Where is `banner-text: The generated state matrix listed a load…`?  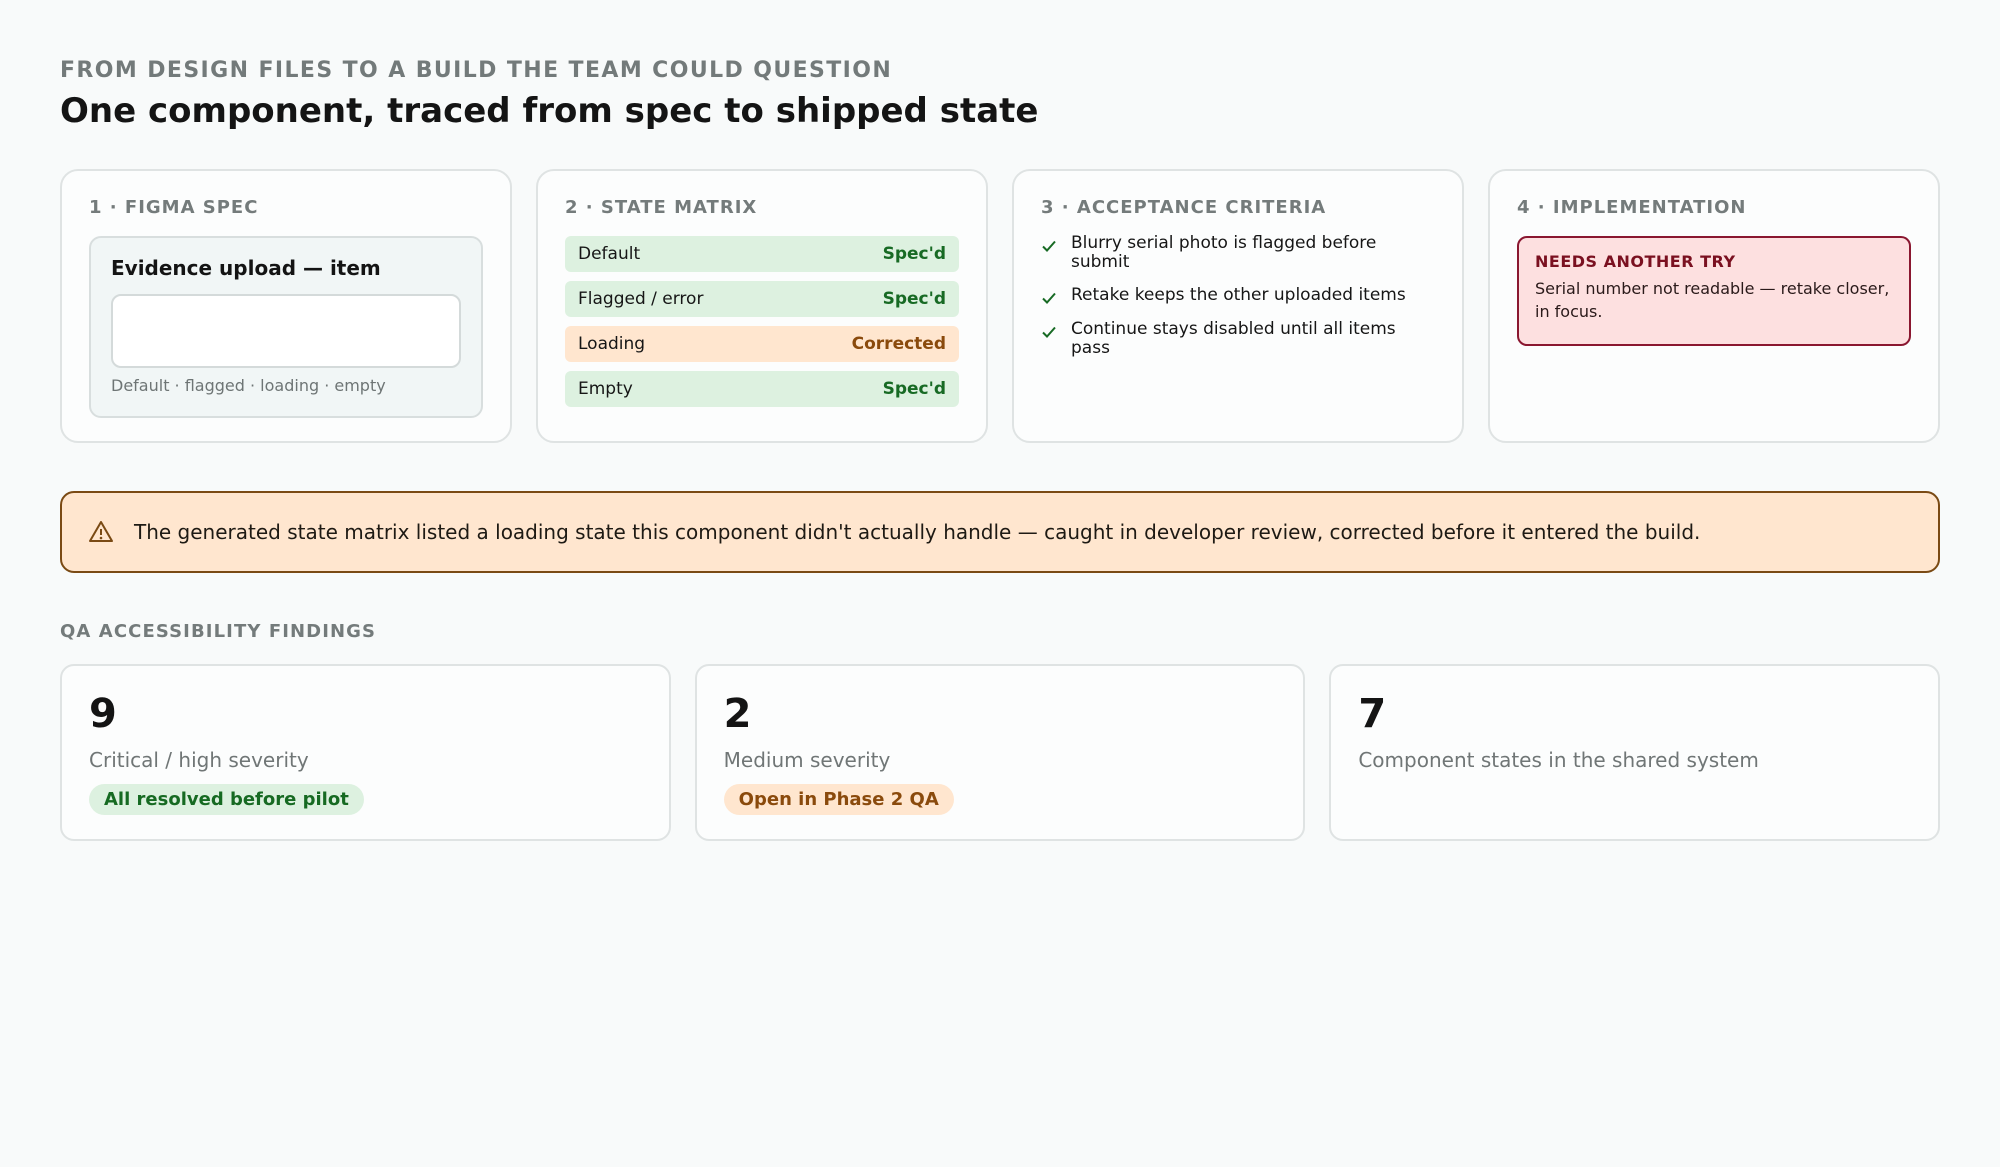
banner-text: The generated state matrix listed a load… is located at coordinates (917, 532).